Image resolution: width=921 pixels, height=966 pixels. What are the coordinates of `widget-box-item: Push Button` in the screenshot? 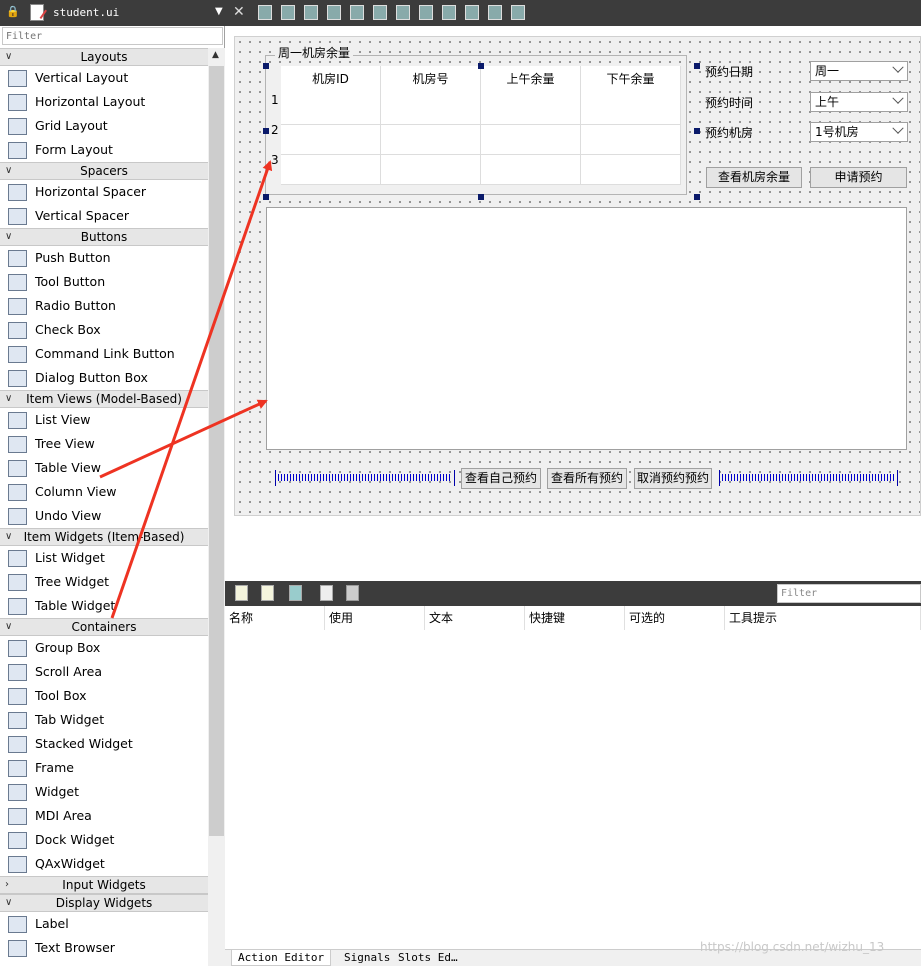 It's located at (104, 258).